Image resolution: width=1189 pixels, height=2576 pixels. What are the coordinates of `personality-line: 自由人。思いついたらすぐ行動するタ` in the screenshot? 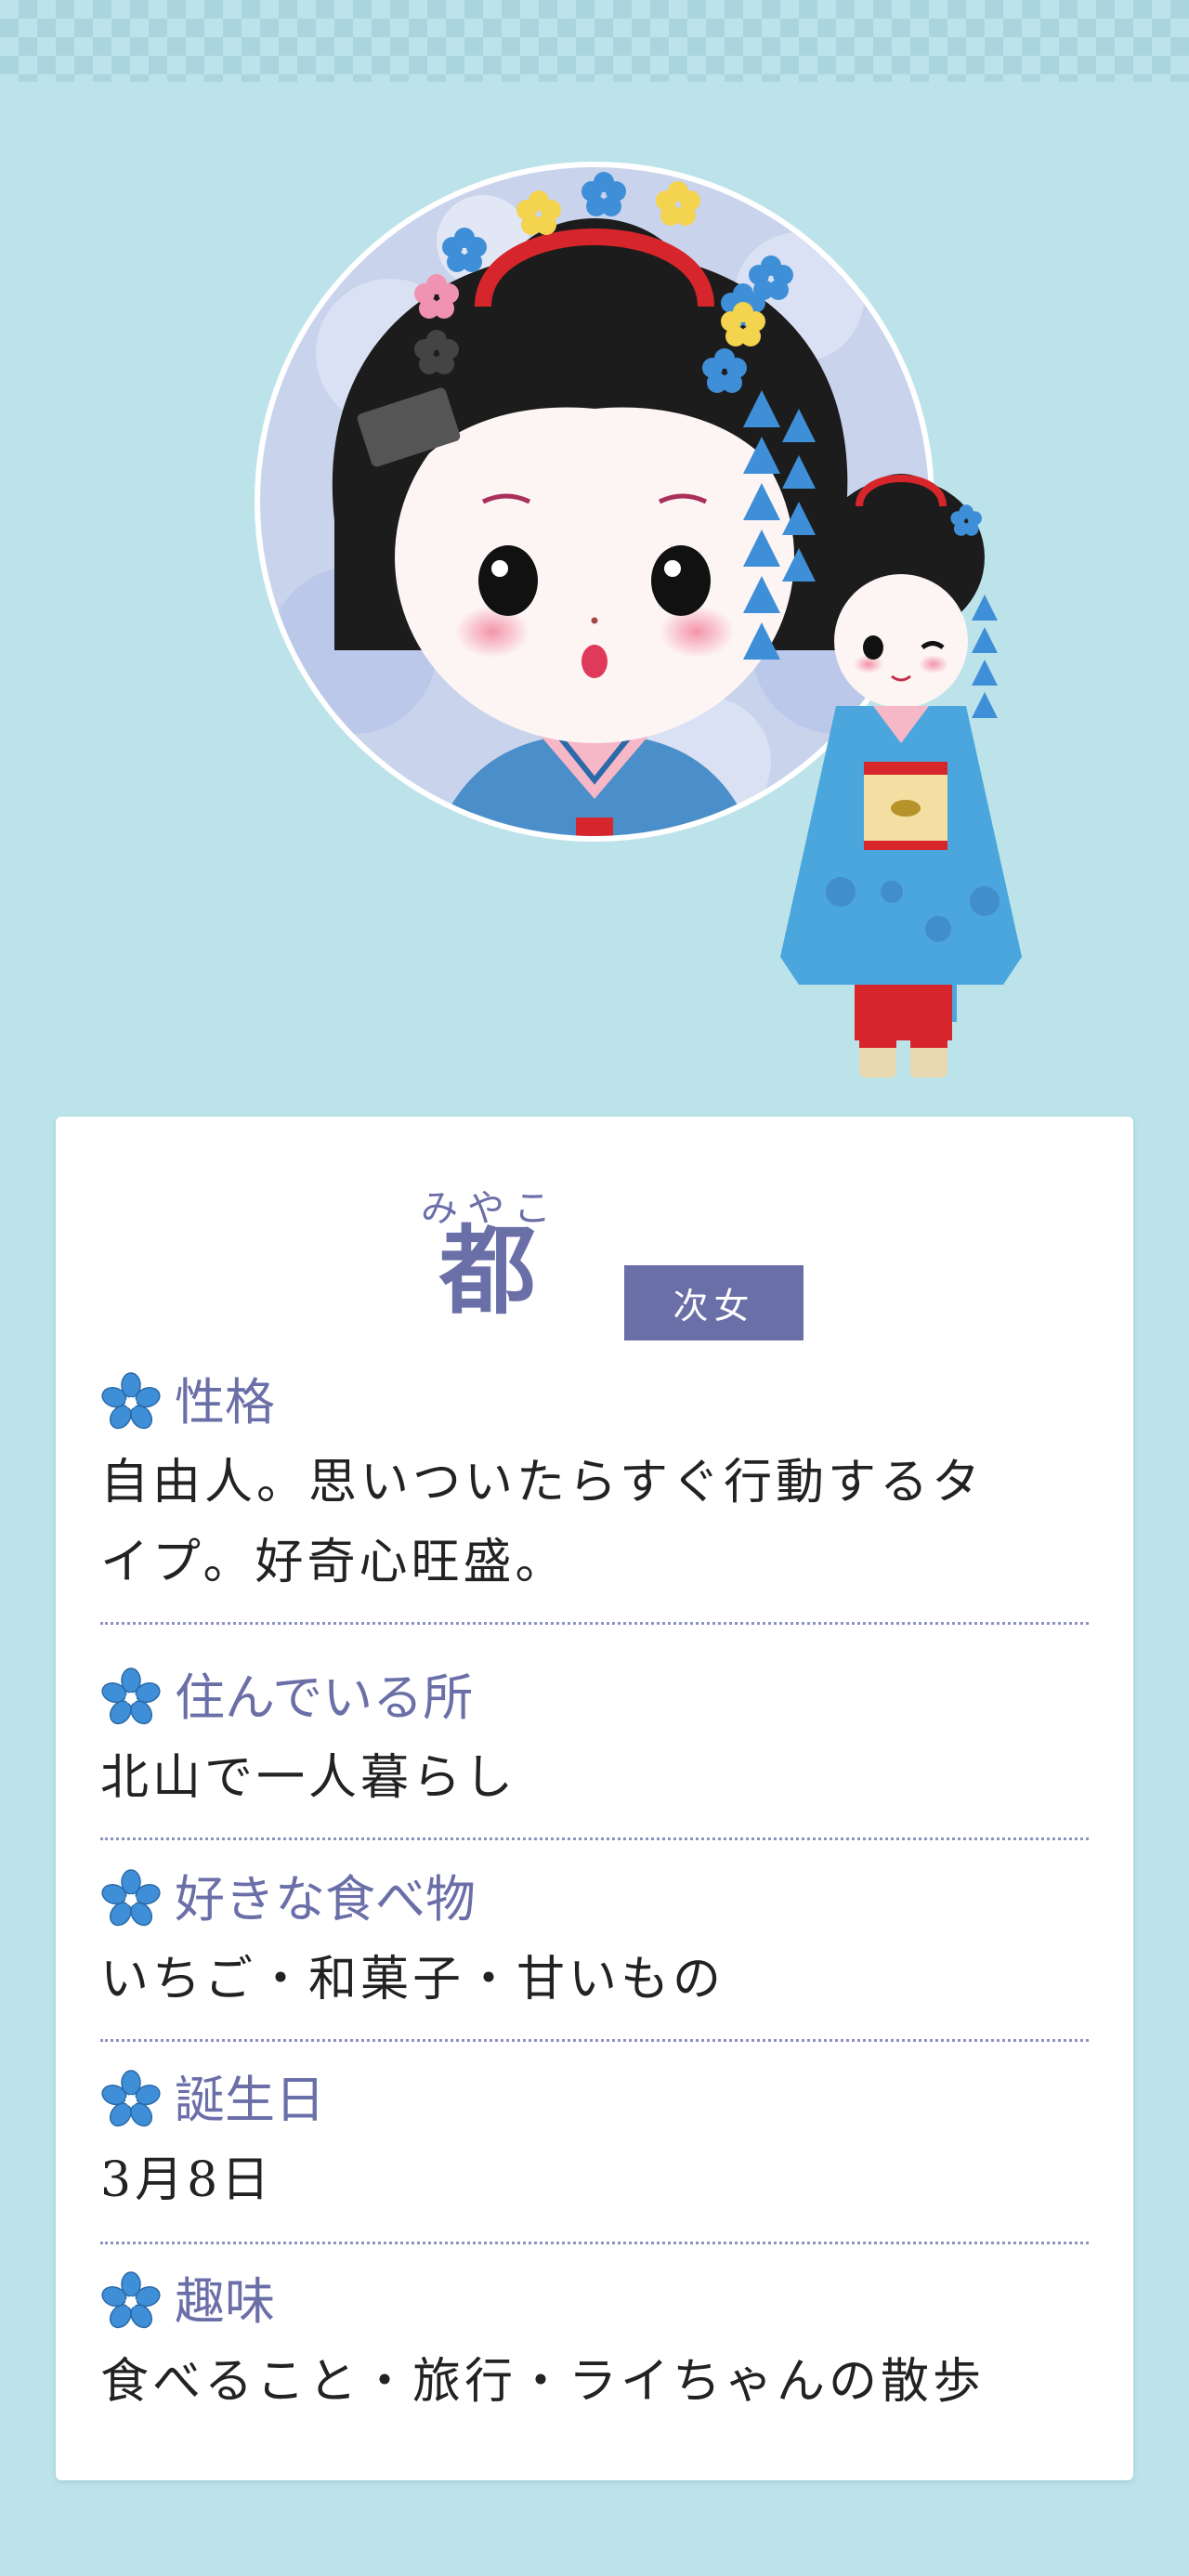 It's located at (542, 1483).